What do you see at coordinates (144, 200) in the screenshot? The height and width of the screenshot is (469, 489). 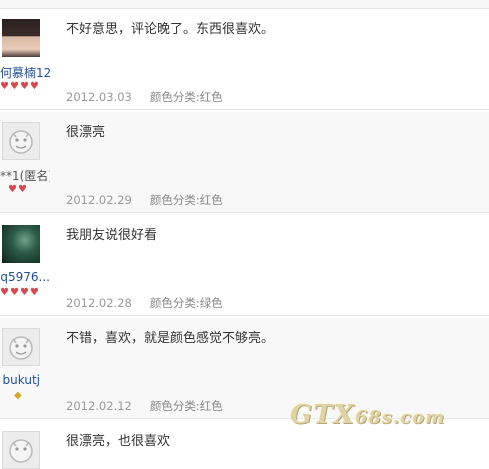 I see `review-meta: 2012.02.29 颜色分类:红色` at bounding box center [144, 200].